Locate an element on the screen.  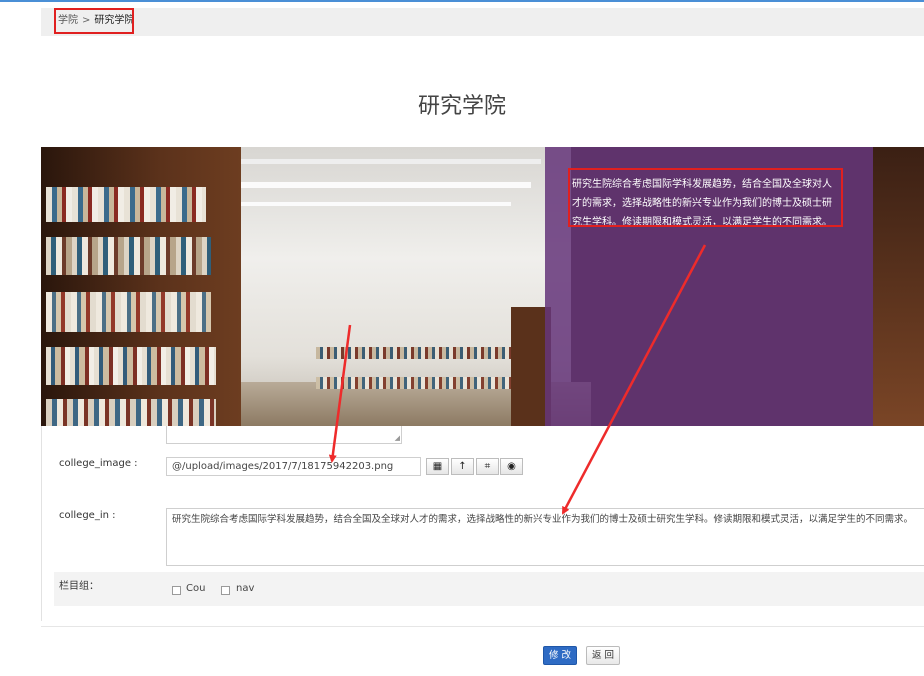
breadcrumb-highlight-box is located at coordinates (94, 21).